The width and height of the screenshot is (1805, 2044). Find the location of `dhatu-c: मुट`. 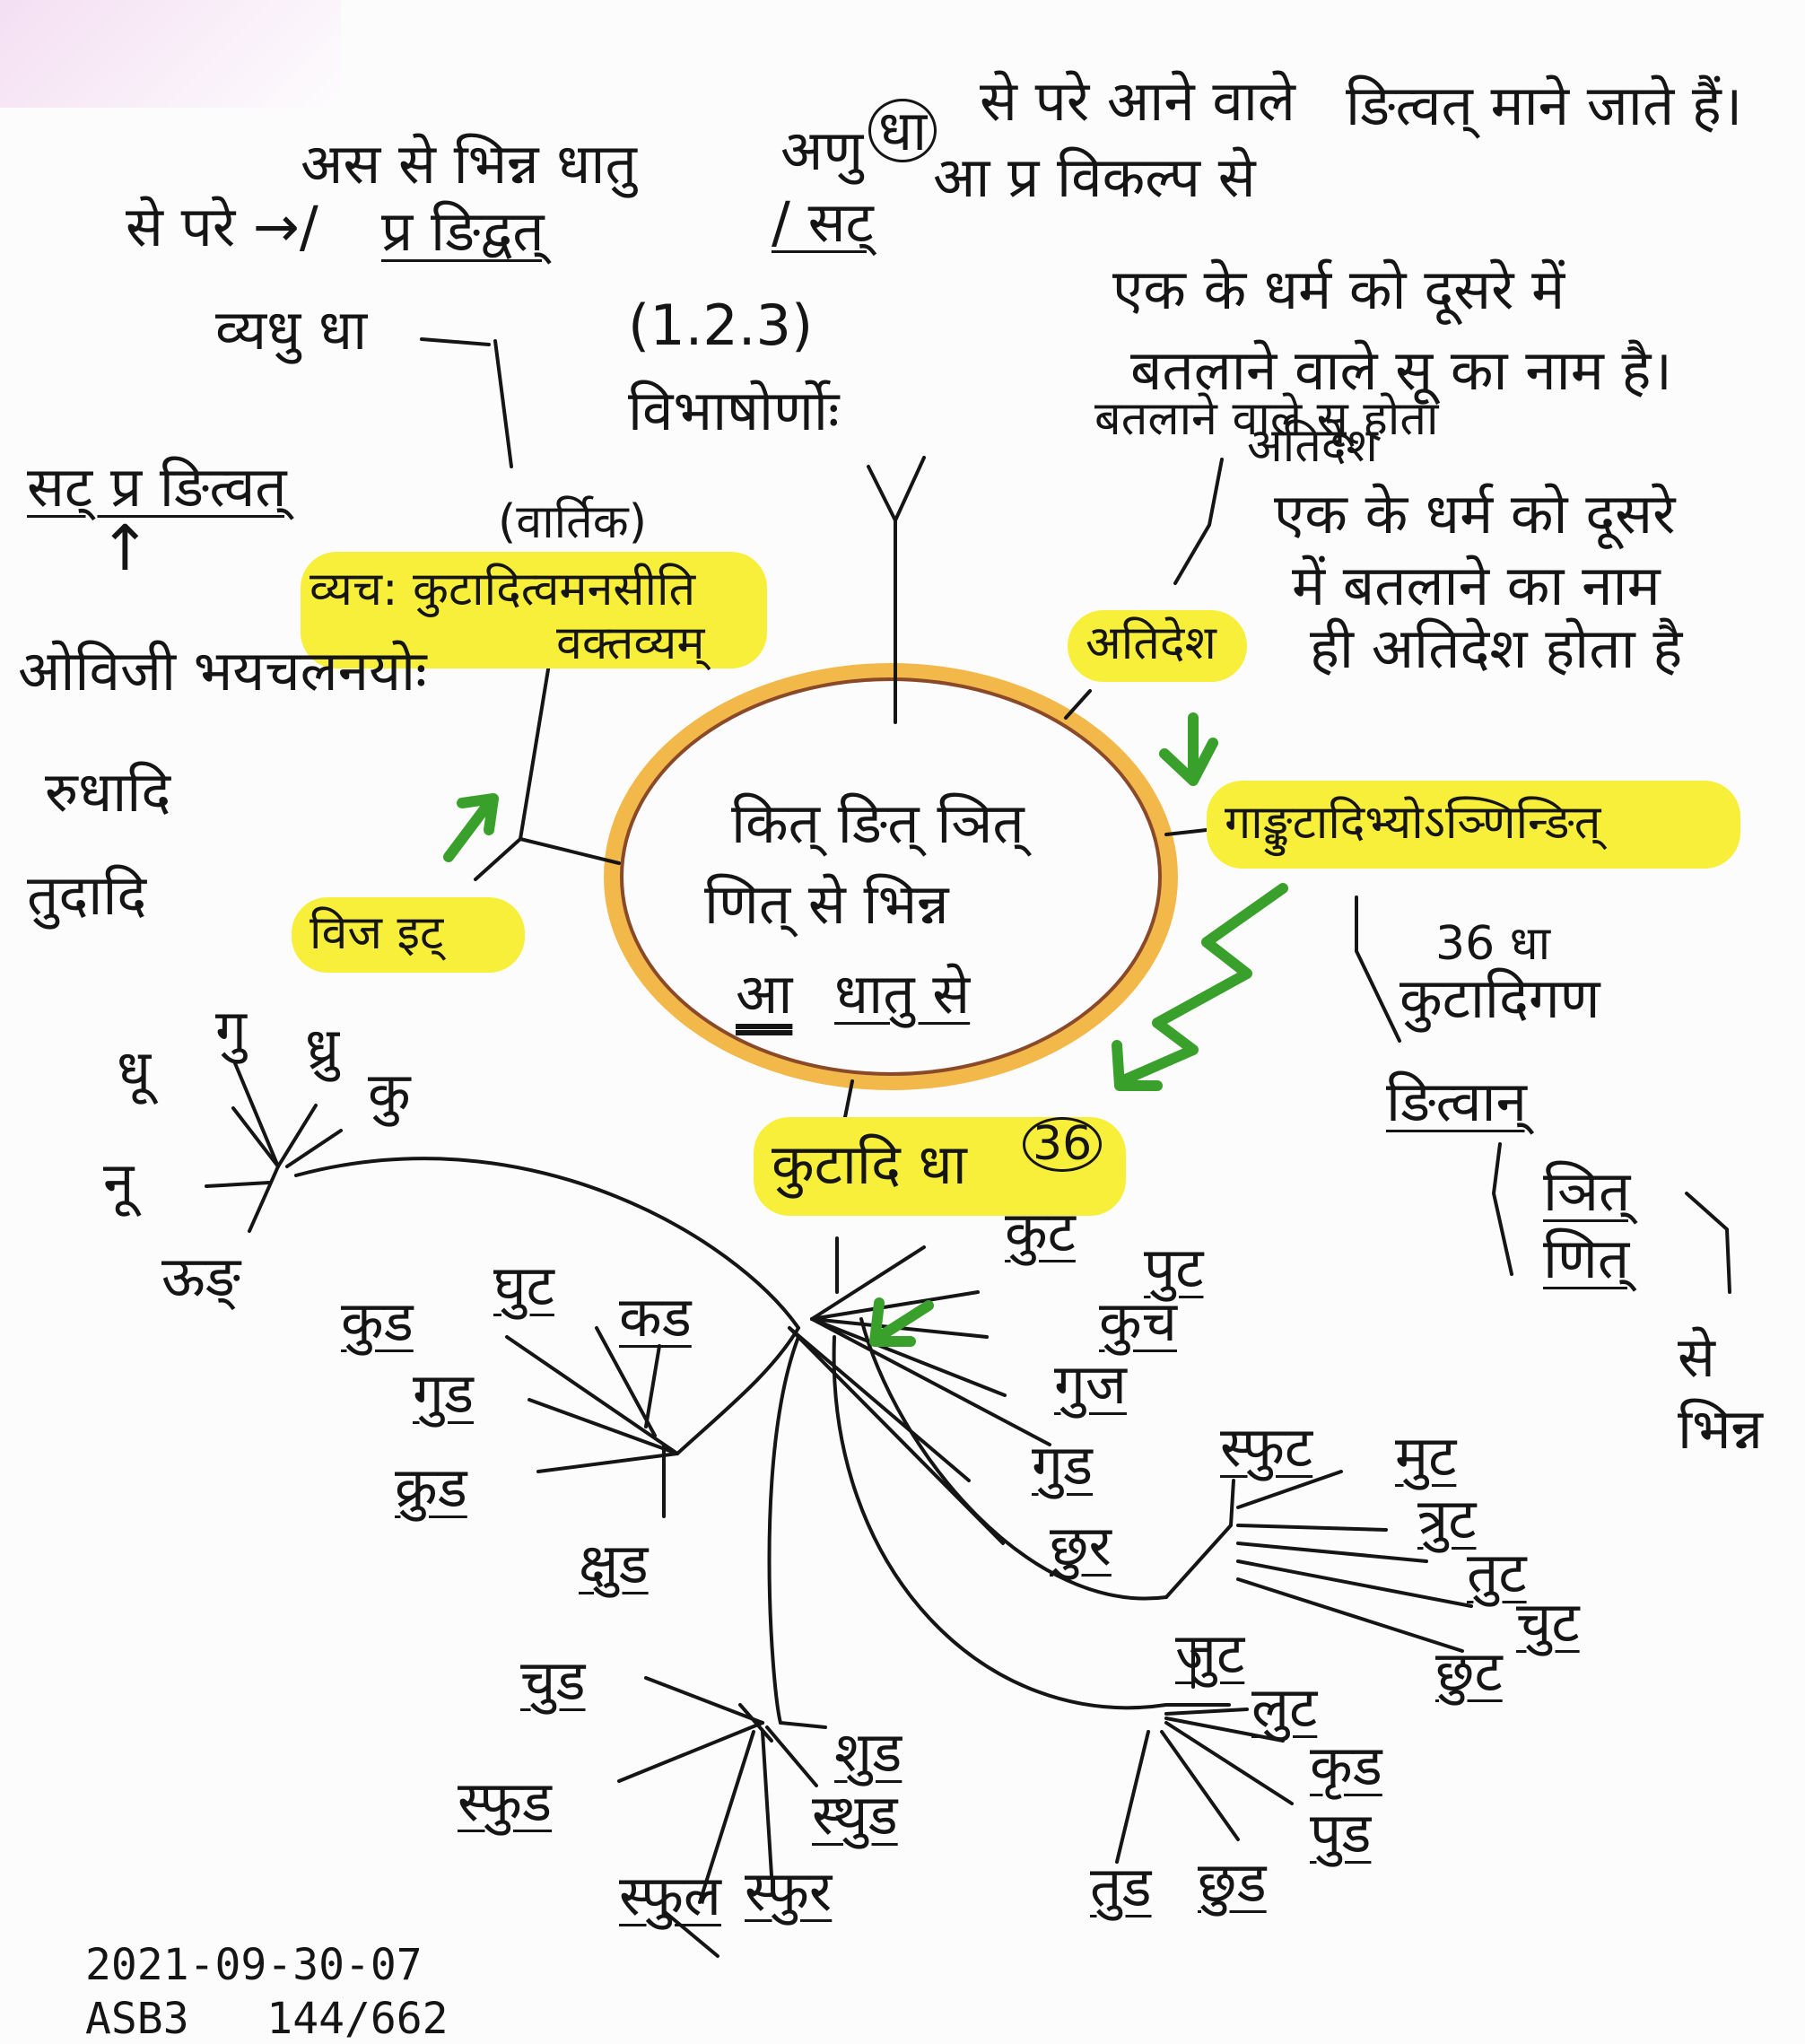

dhatu-c: मुट is located at coordinates (1426, 1456).